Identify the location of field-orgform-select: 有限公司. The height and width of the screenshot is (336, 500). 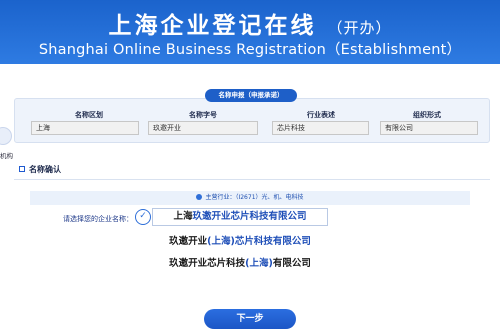
(429, 128).